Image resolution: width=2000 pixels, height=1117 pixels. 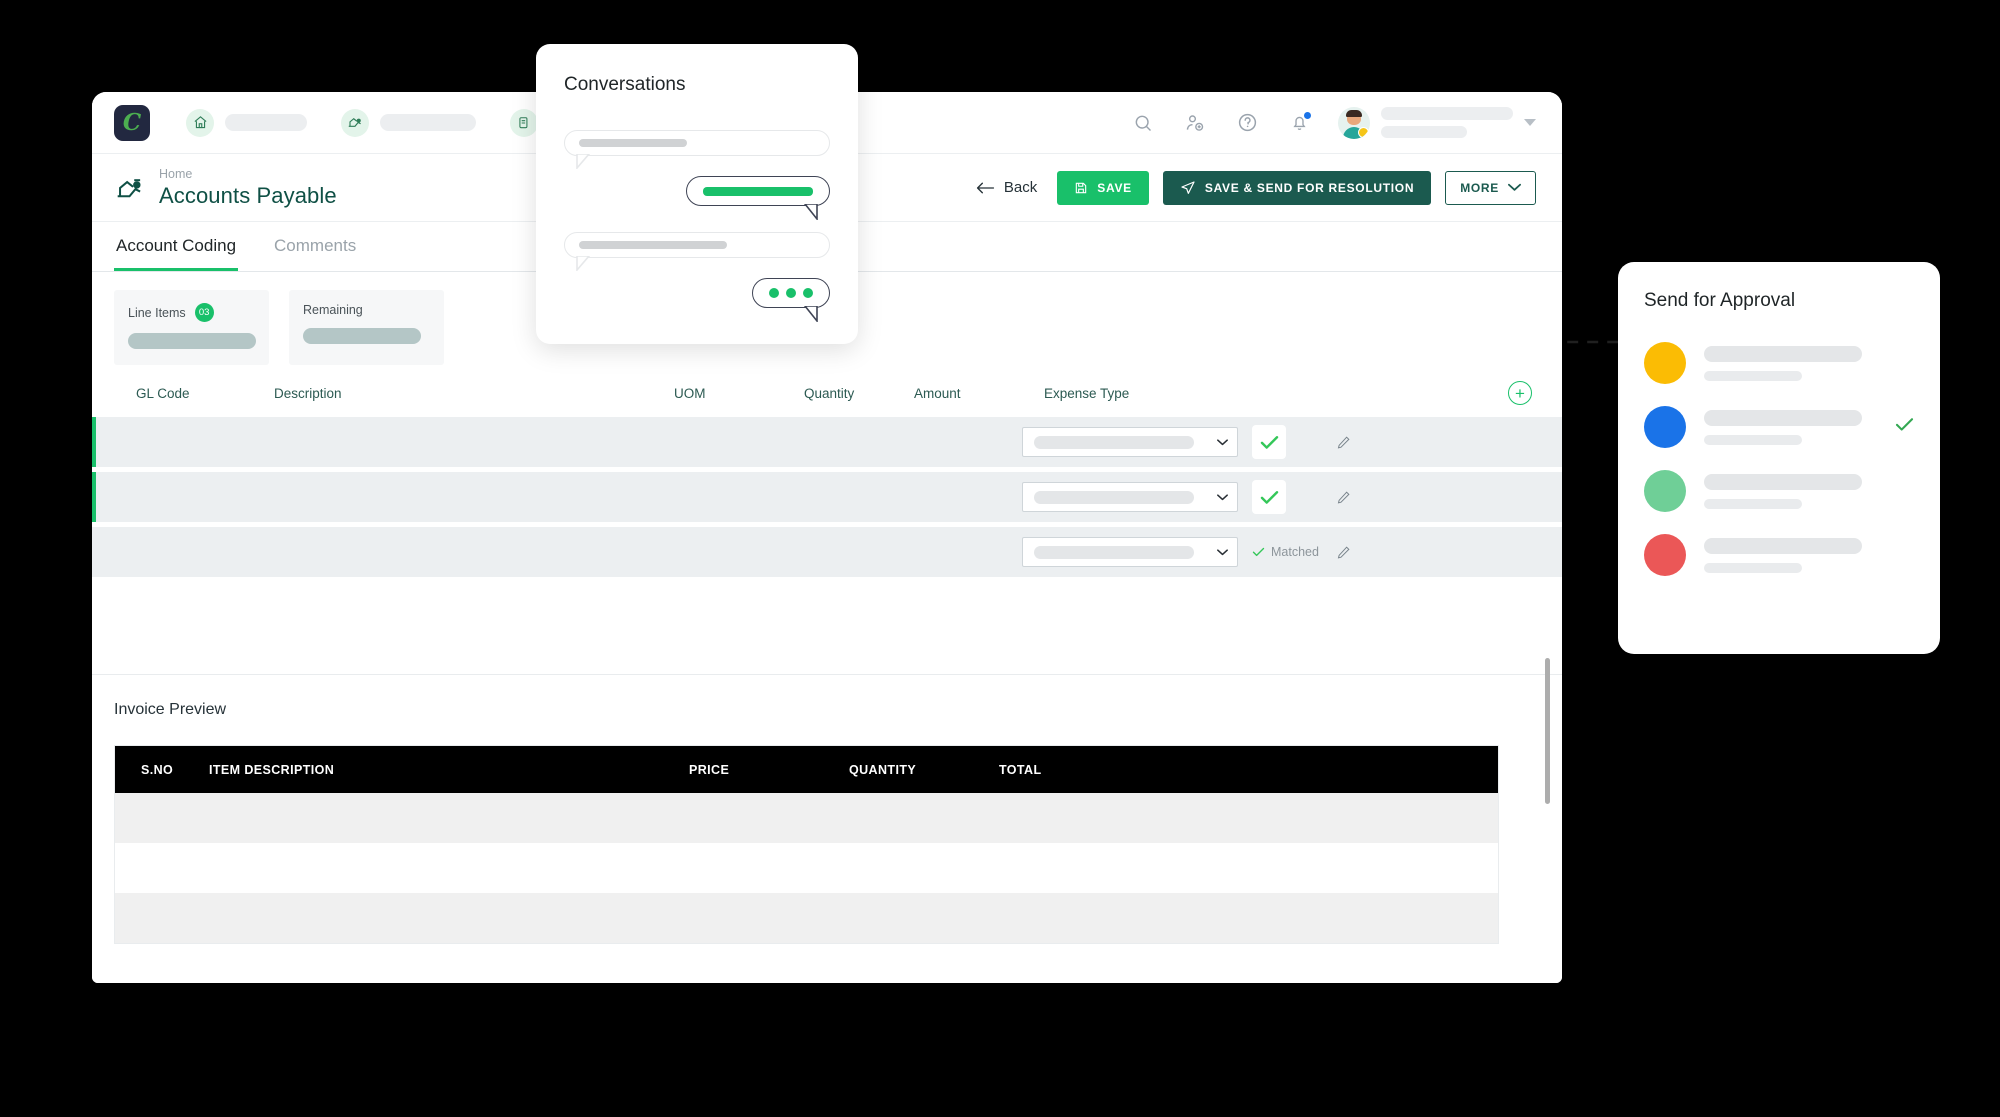 I want to click on notification-dot, so click(x=1307, y=115).